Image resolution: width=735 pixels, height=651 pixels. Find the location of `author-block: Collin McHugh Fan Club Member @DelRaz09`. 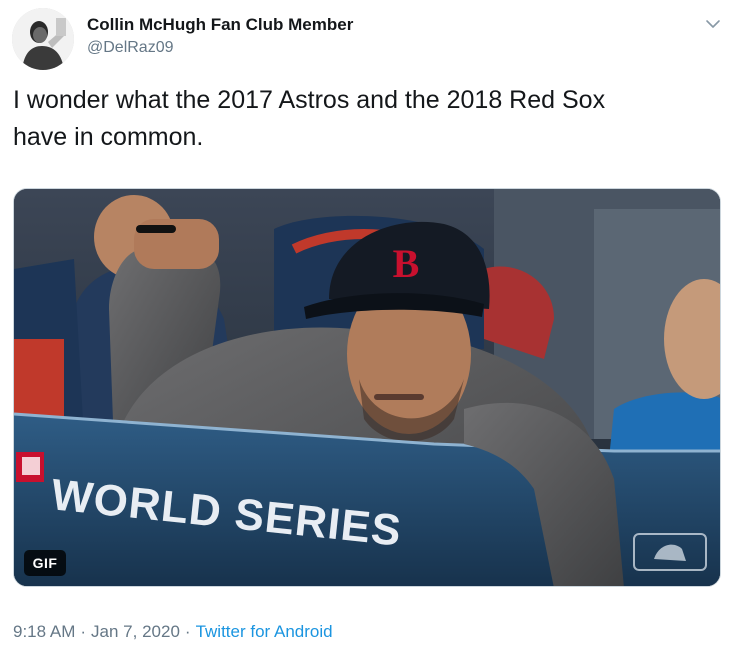

author-block: Collin McHugh Fan Club Member @DelRaz09 is located at coordinates (220, 36).